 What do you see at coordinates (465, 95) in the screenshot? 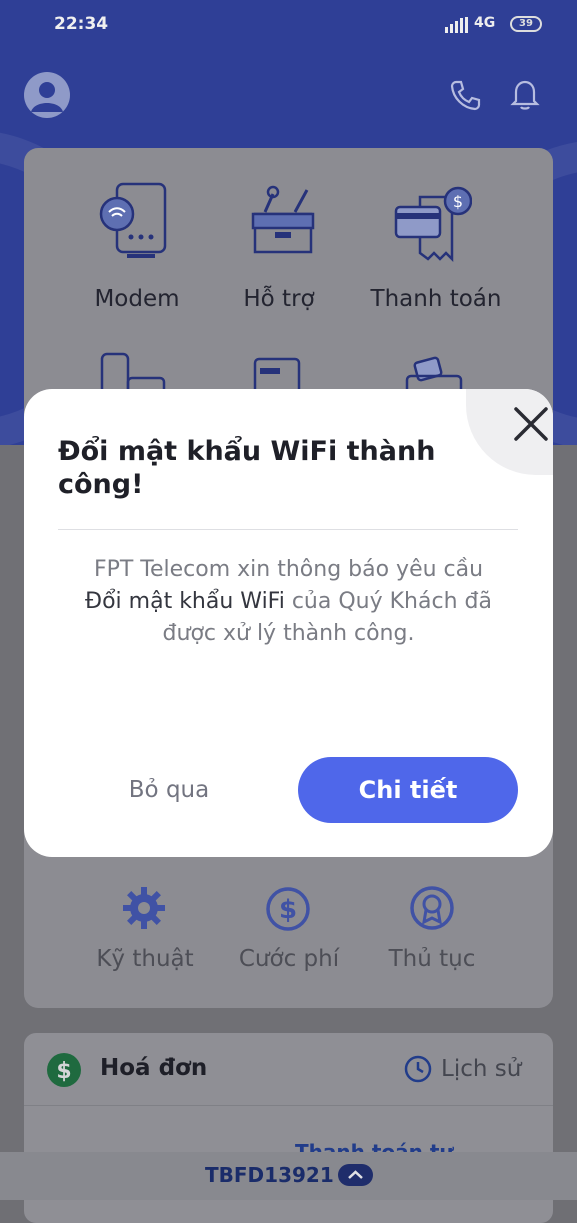
I see `phone-icon` at bounding box center [465, 95].